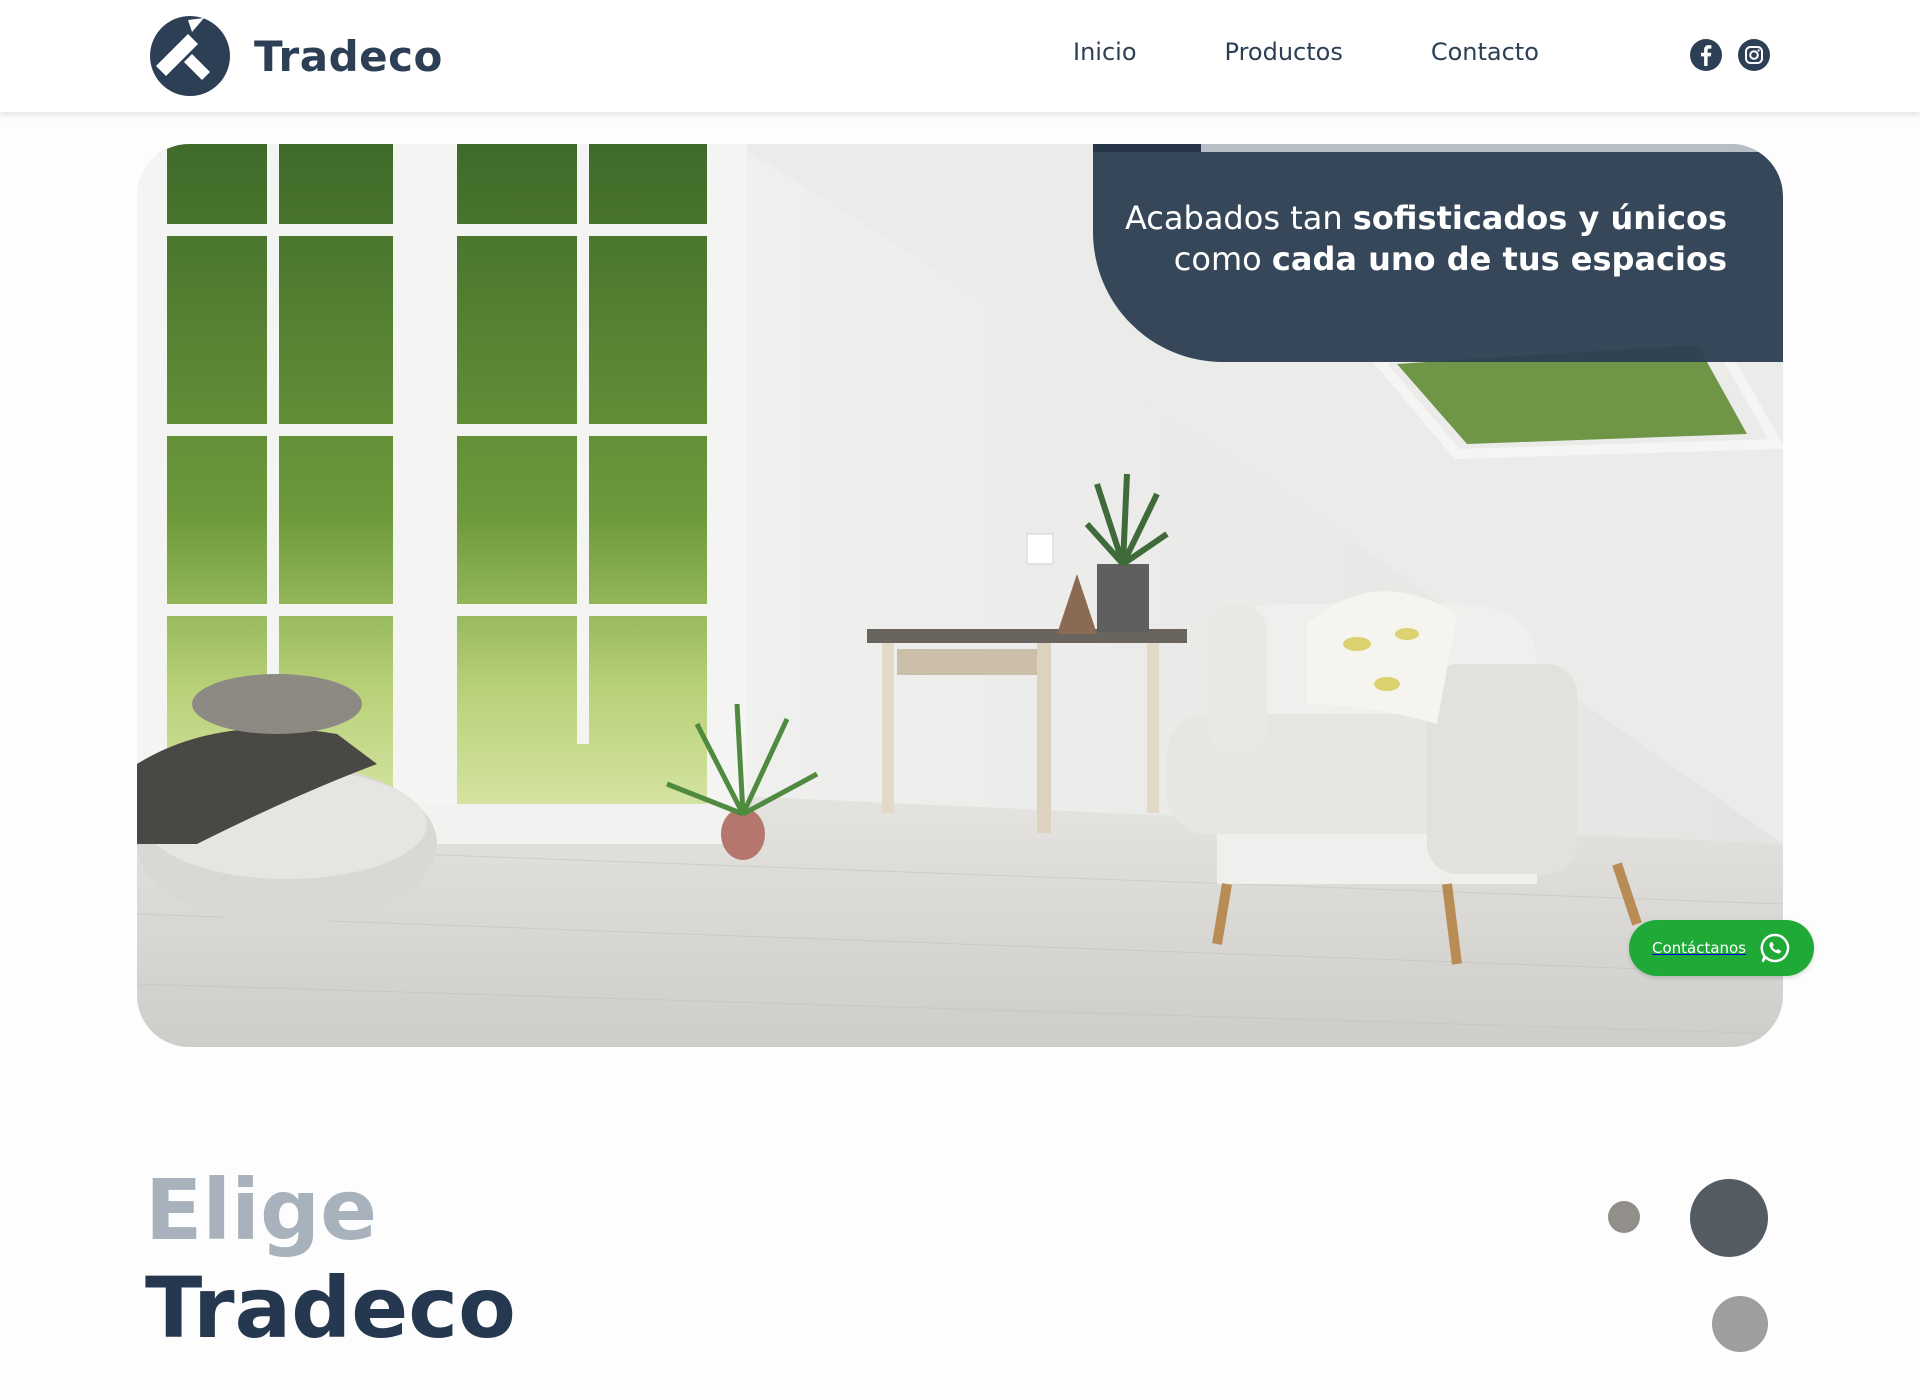 This screenshot has width=1920, height=1400. I want to click on tagline-line2-bold: cada uno de tus espacios, so click(1499, 259).